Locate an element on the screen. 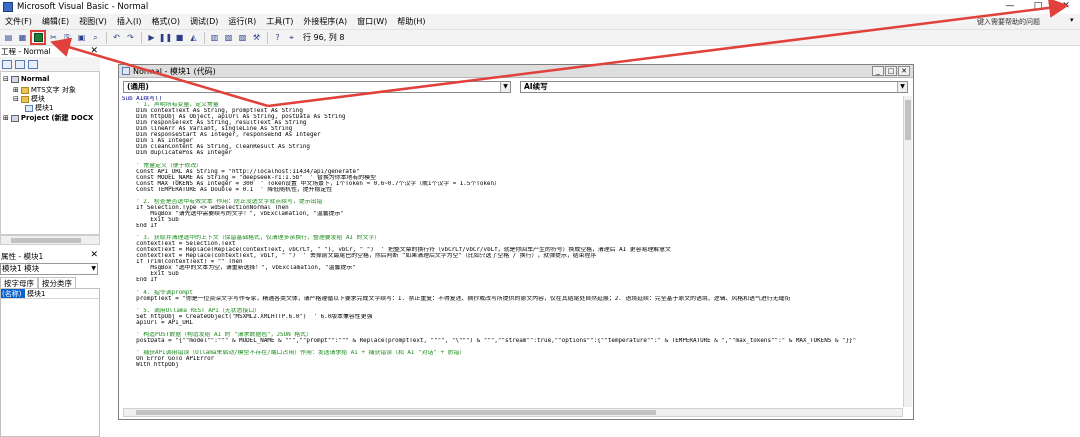  window-controls: — □ ✕ is located at coordinates (1038, 7).